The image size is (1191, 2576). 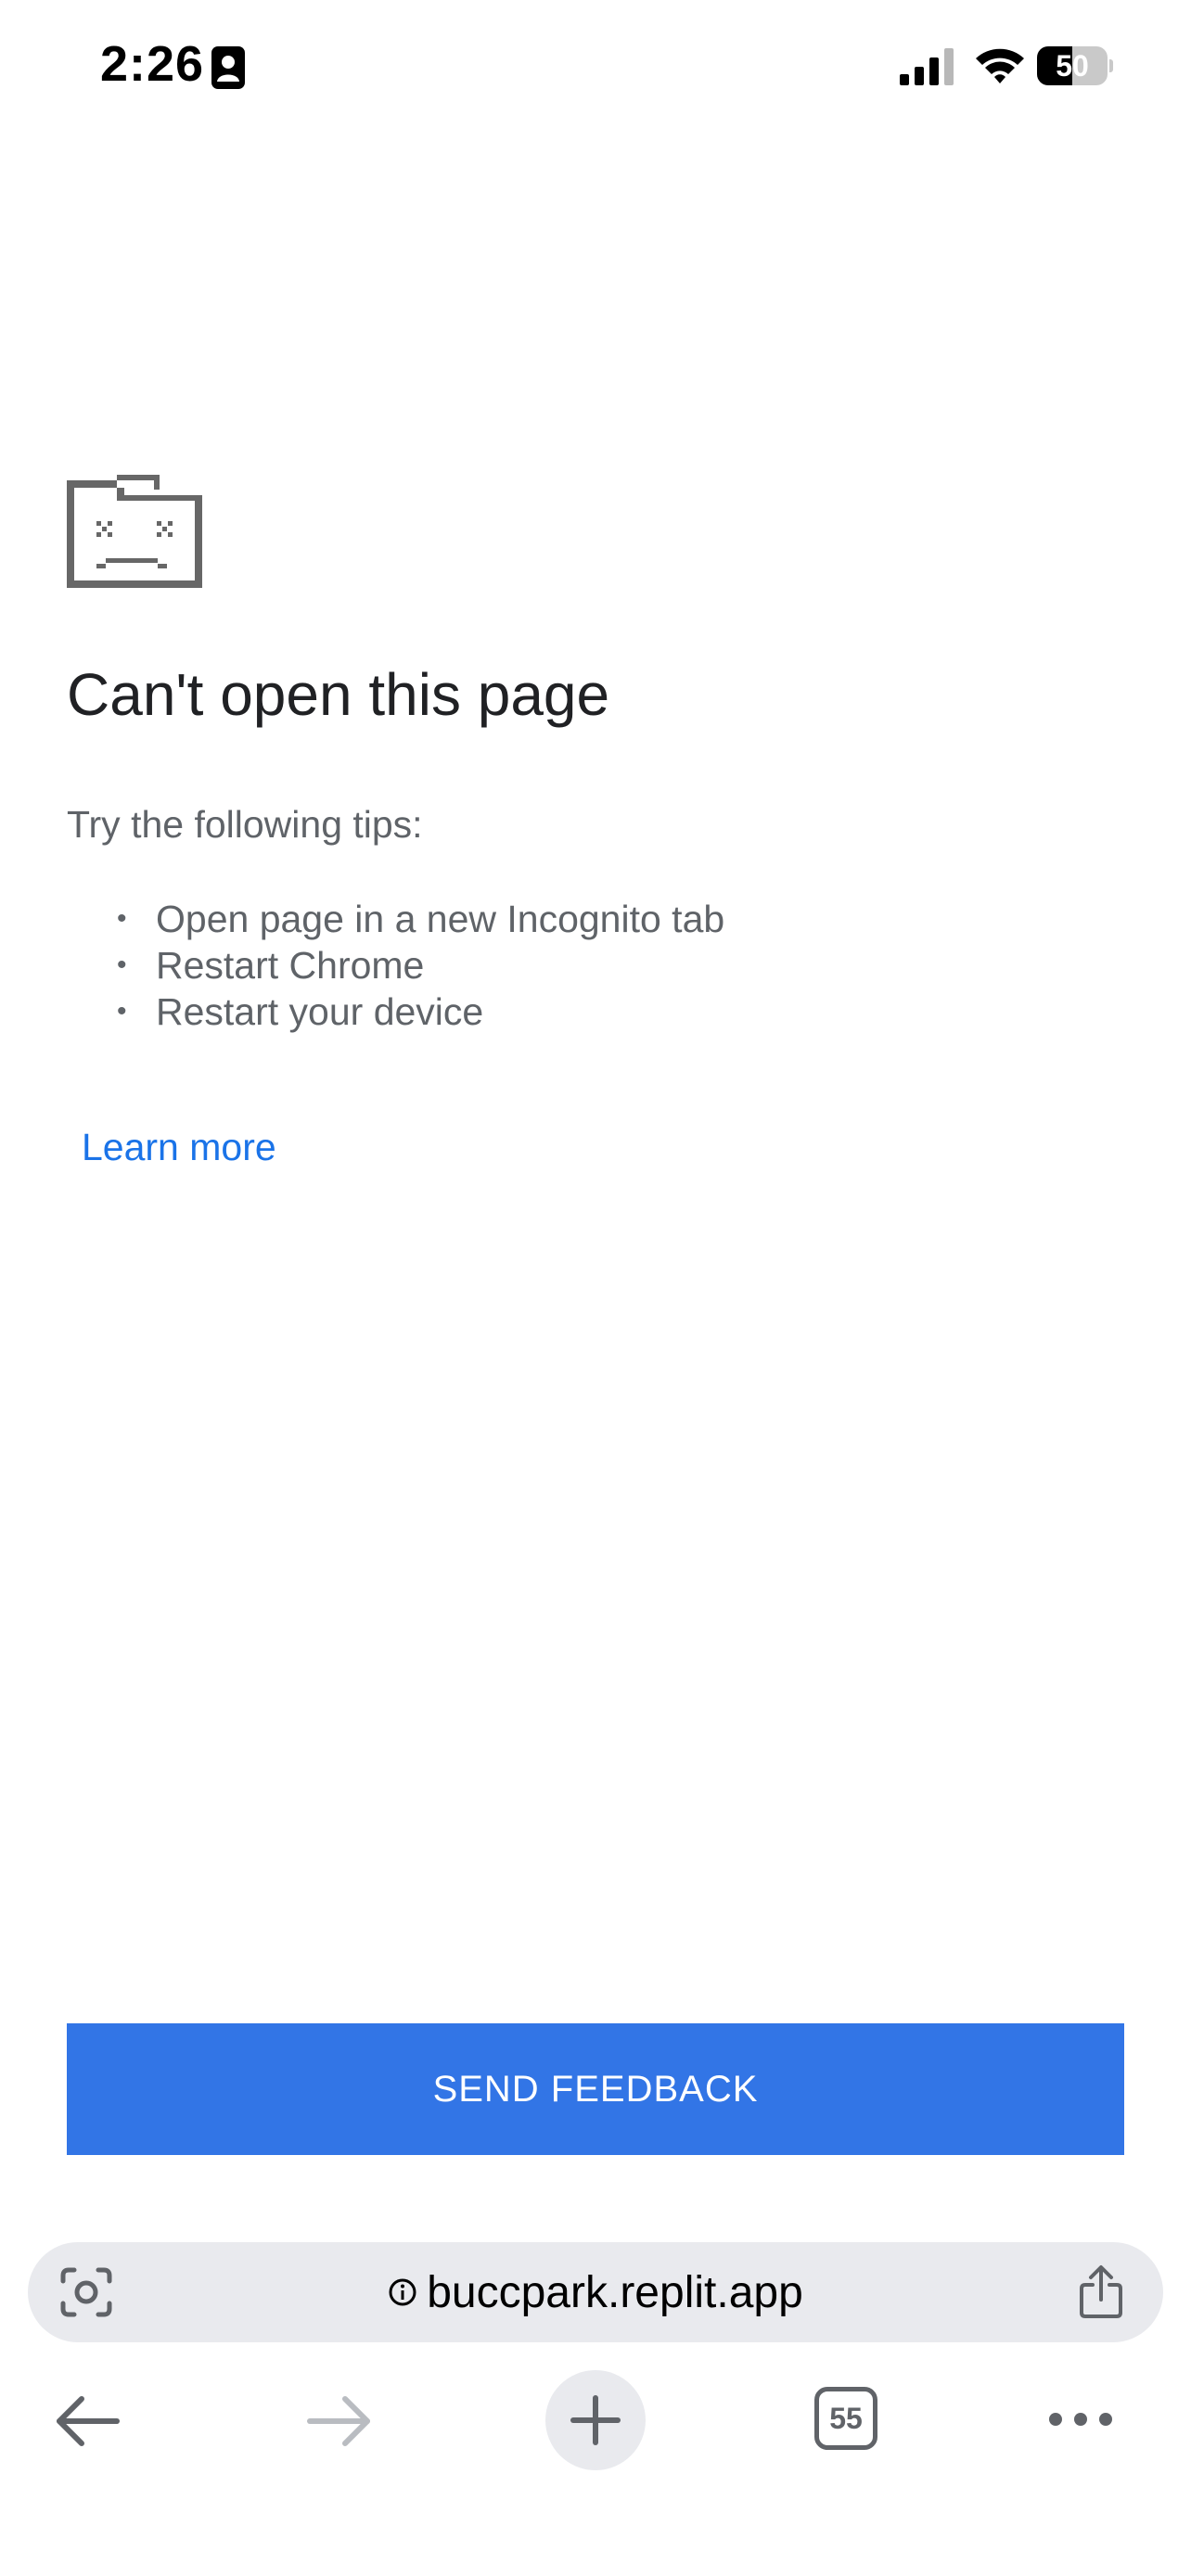 I want to click on share-icon, so click(x=1101, y=2292).